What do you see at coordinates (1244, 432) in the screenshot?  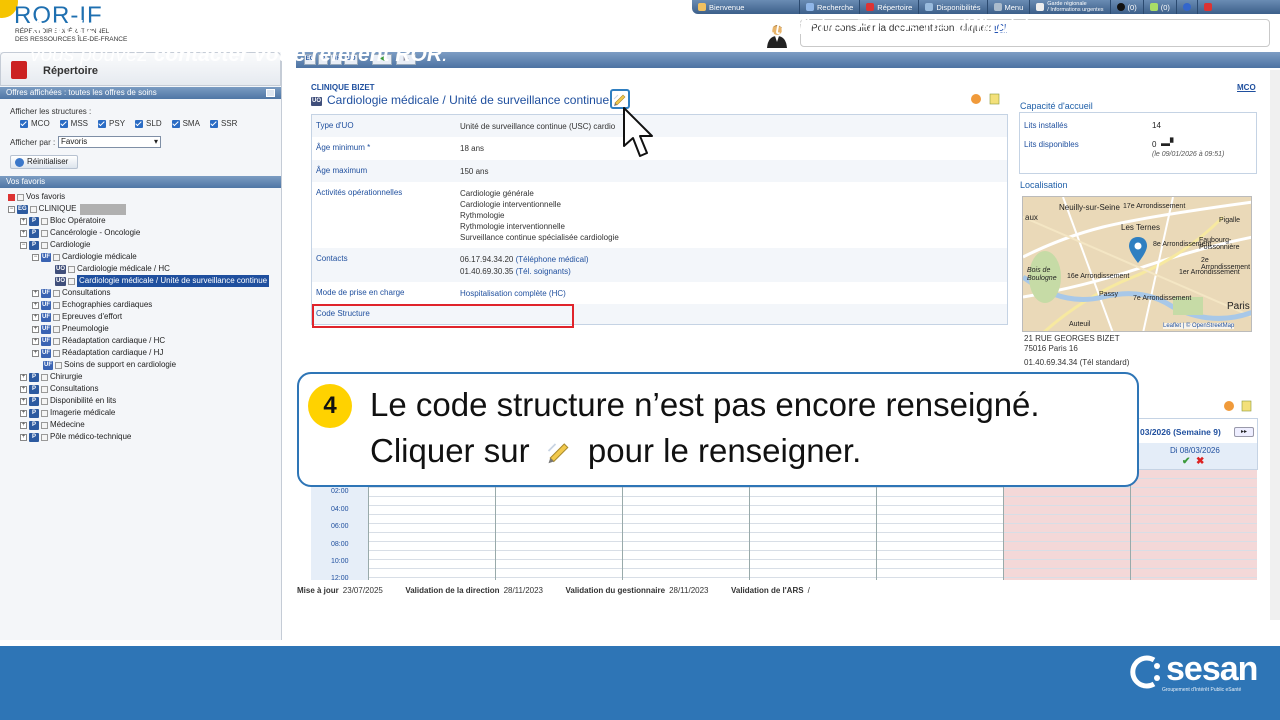 I see `next-week-button: ▸▸` at bounding box center [1244, 432].